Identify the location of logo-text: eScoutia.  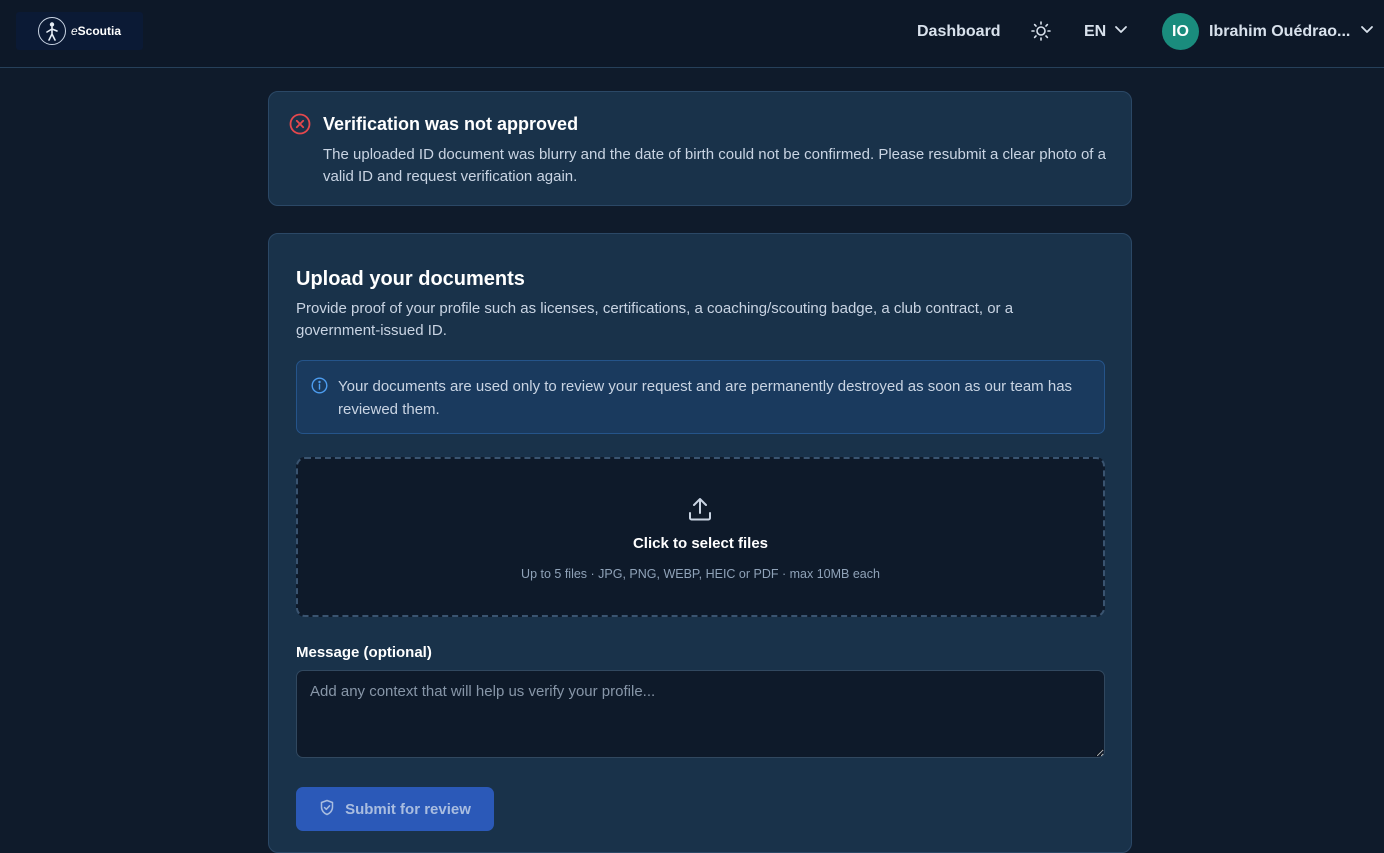
(96, 31).